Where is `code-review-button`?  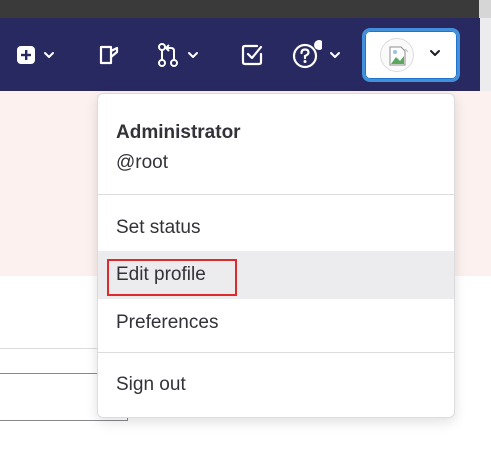
code-review-button is located at coordinates (109, 54).